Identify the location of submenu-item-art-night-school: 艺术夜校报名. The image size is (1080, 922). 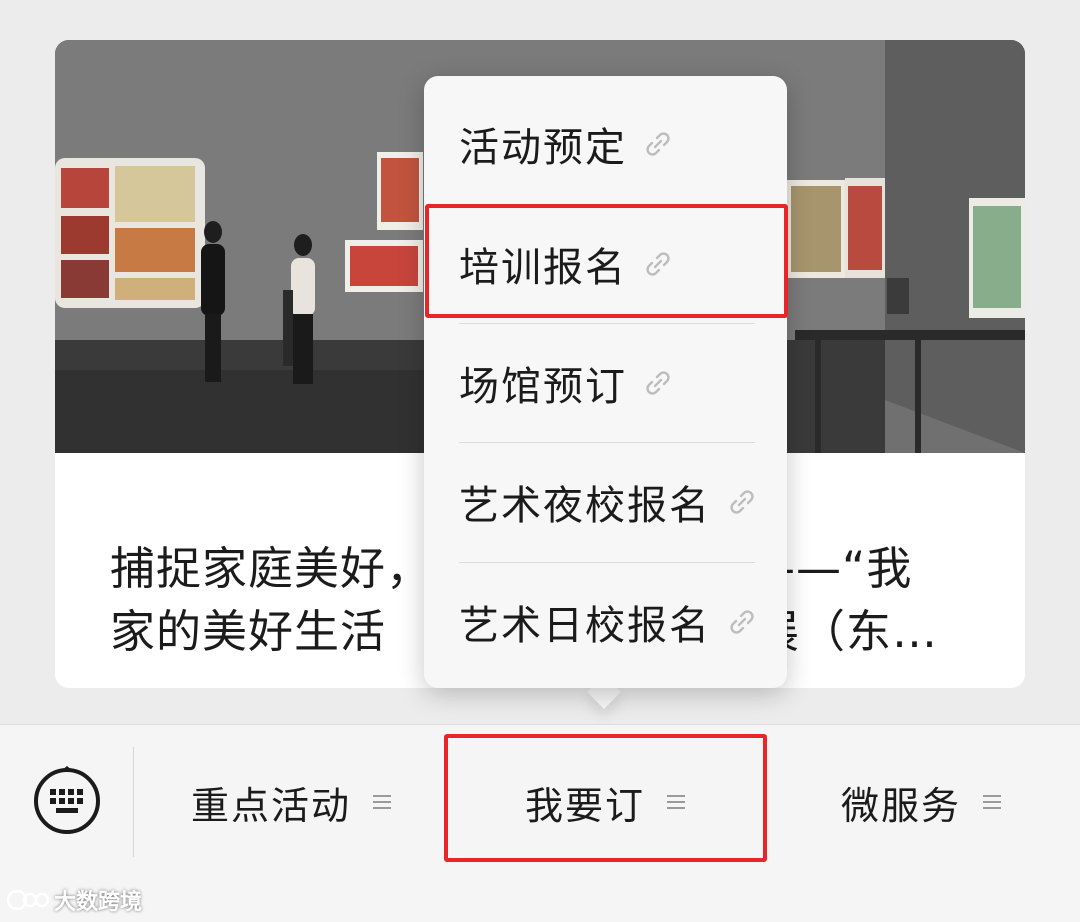
(605, 502).